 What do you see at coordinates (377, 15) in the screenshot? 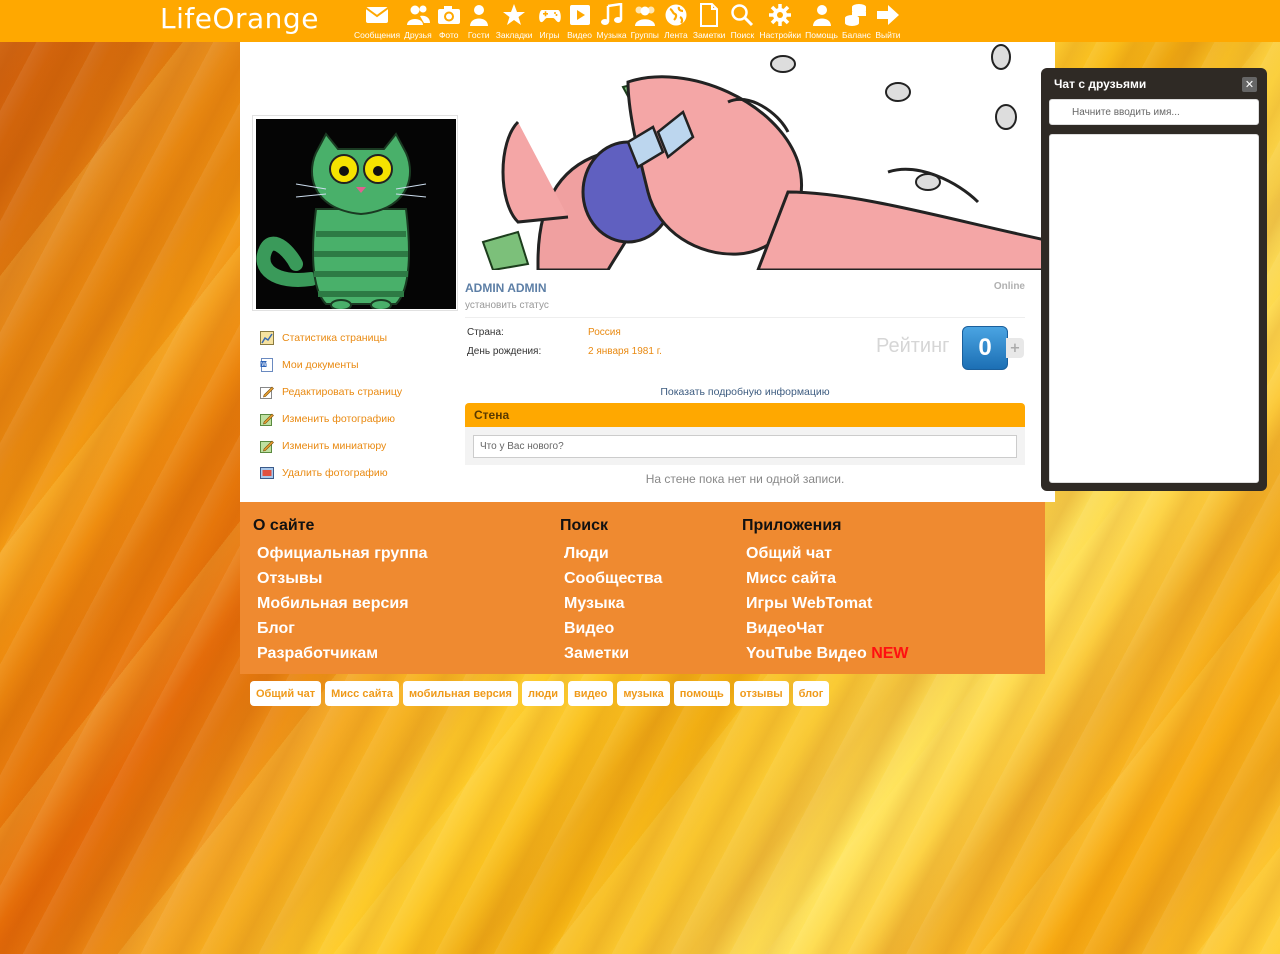
I see `envelope-icon` at bounding box center [377, 15].